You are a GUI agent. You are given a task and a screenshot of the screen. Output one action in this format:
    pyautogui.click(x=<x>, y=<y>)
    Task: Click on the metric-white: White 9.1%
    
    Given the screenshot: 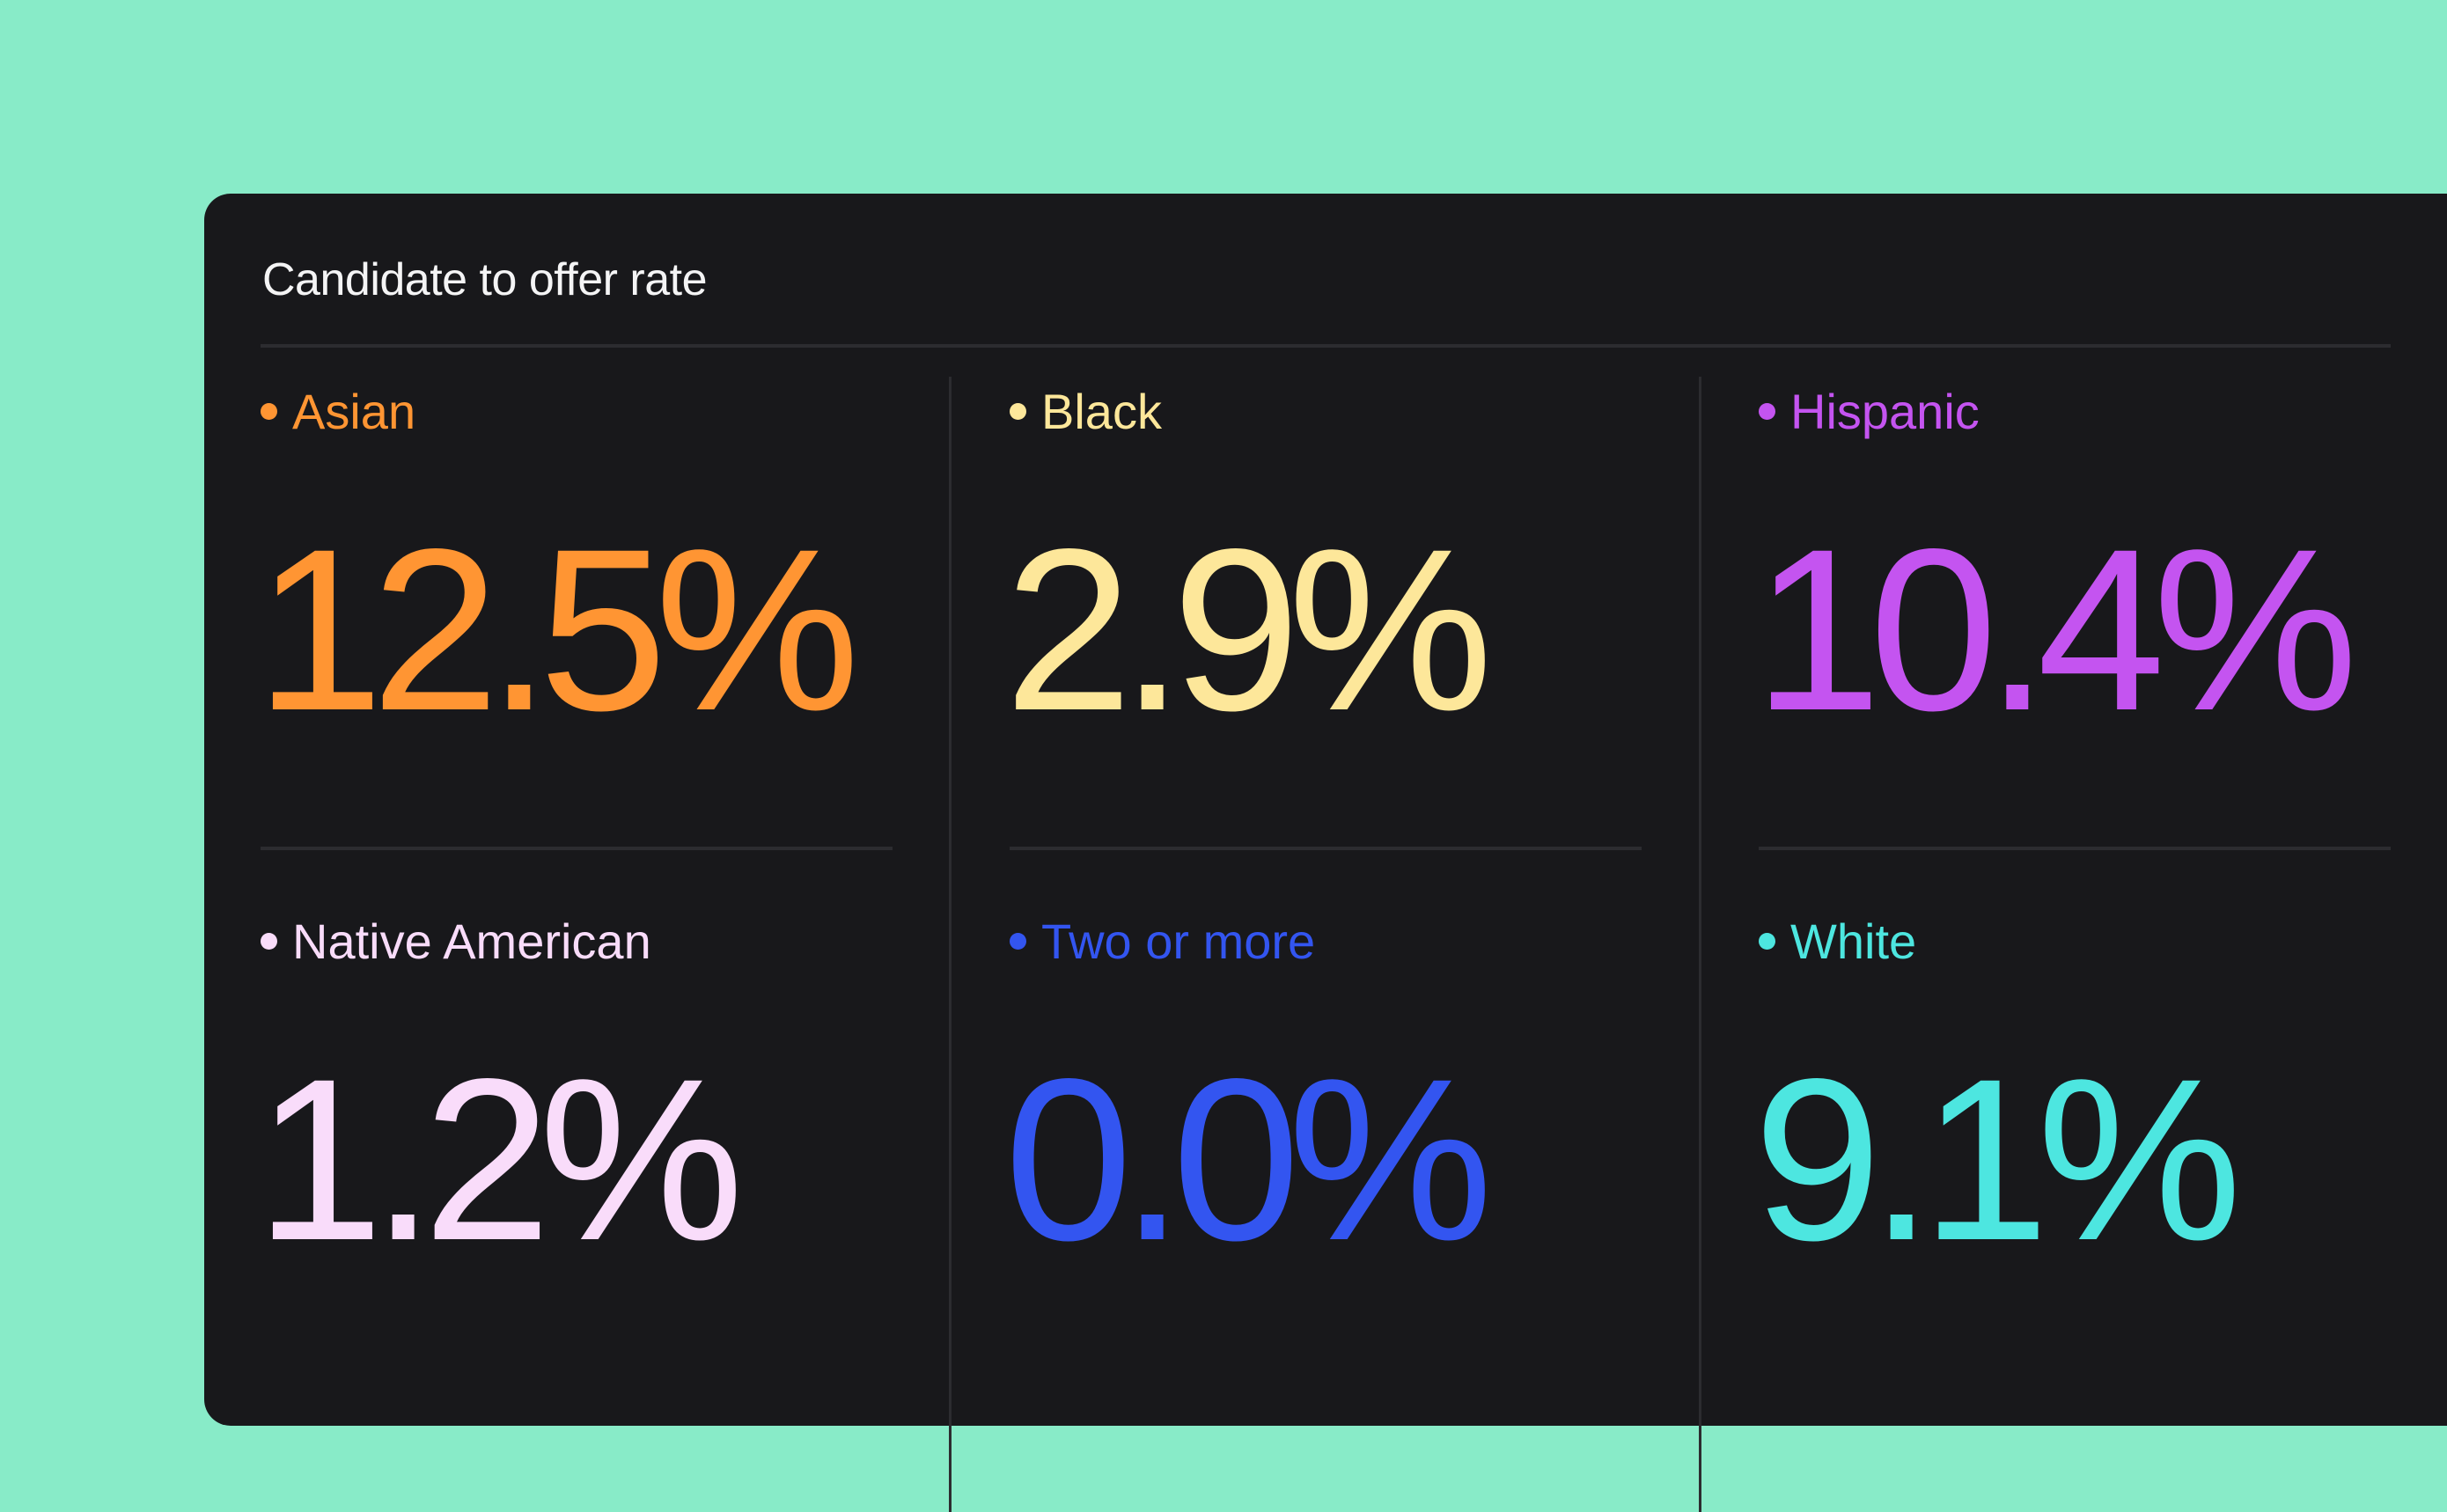 What is the action you would take?
    pyautogui.click(x=2073, y=1133)
    